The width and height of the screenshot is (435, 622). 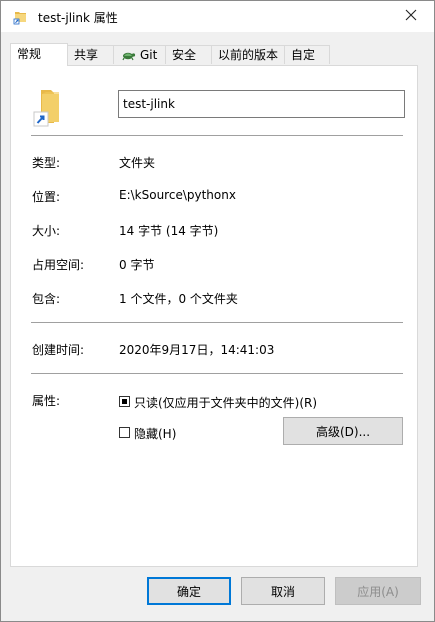 I want to click on cancel-button-label: 取消, so click(x=282, y=591).